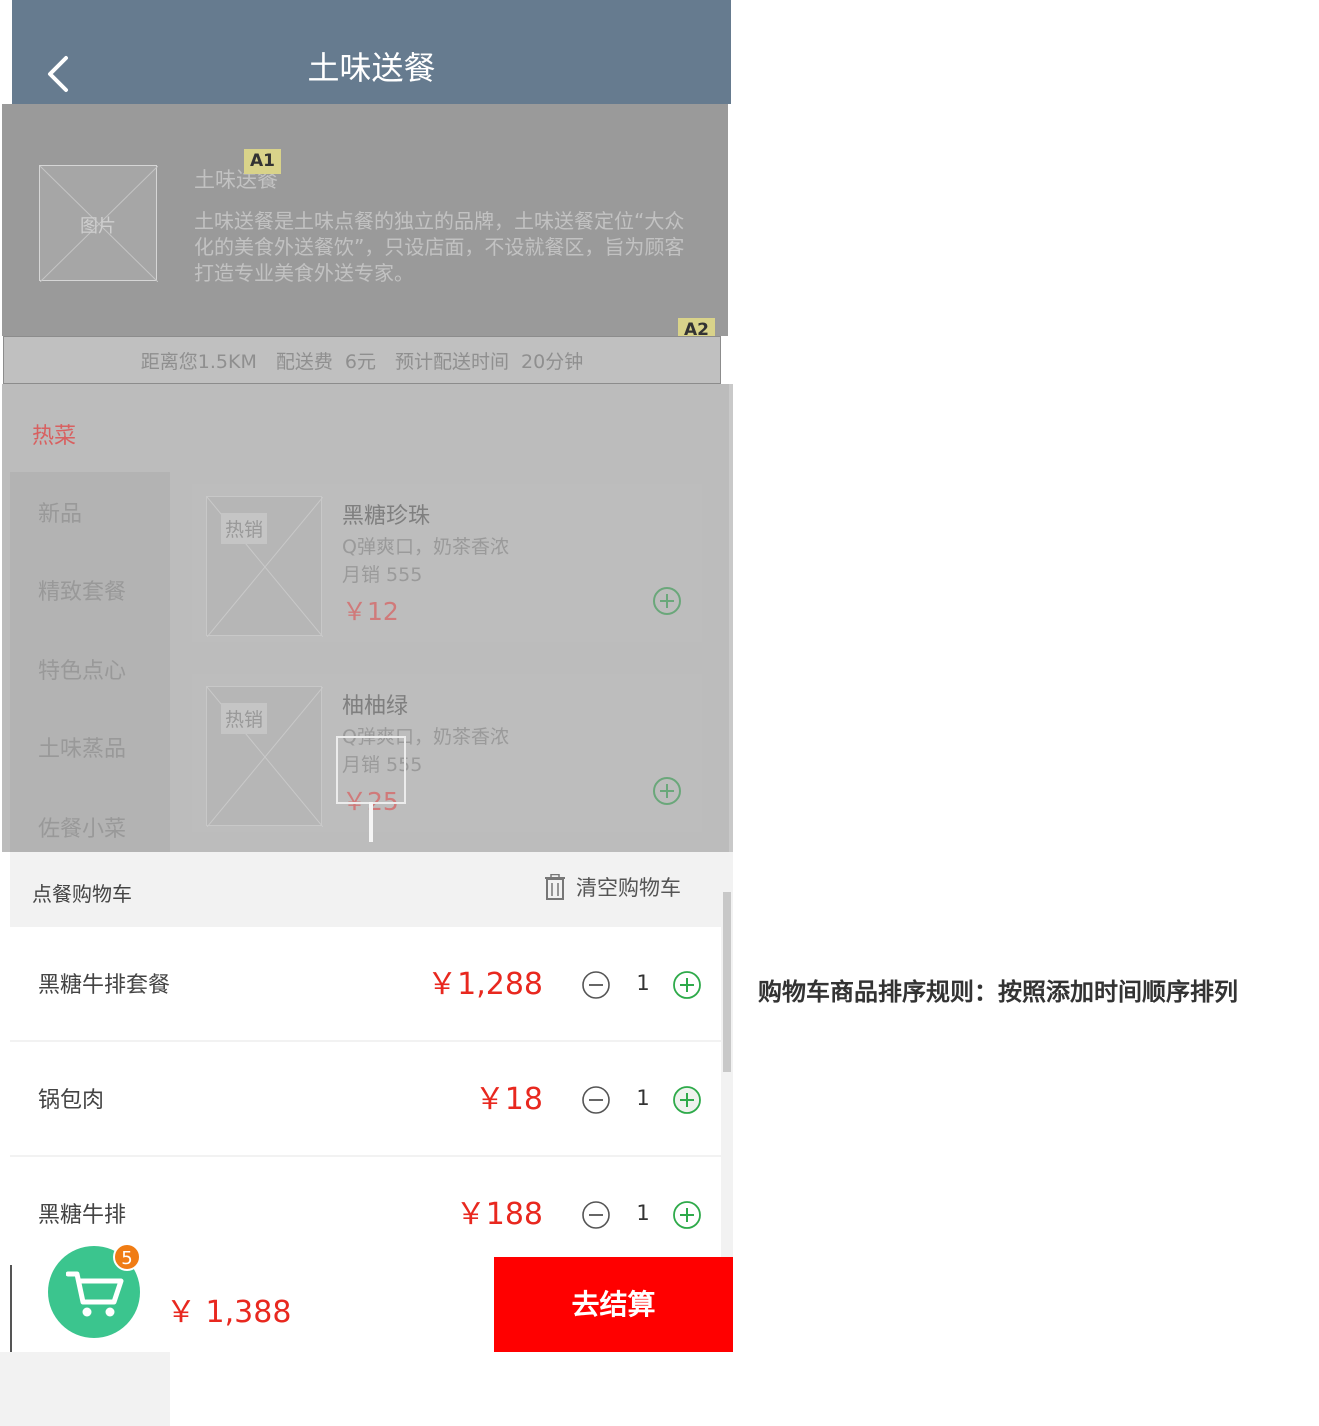 The height and width of the screenshot is (1426, 1319). What do you see at coordinates (447, 753) in the screenshot?
I see `food-card: 热销 柚柚绿 Q弹爽口，奶茶香浓 月销 555 ￥25` at bounding box center [447, 753].